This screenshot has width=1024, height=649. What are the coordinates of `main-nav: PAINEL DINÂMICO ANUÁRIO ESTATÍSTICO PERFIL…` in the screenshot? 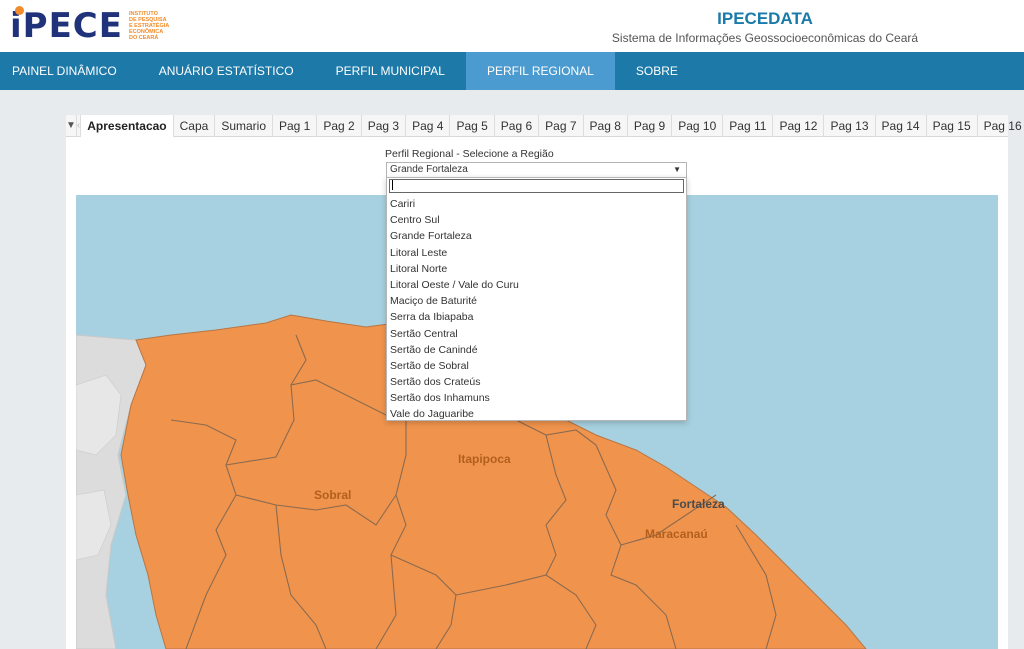 It's located at (512, 71).